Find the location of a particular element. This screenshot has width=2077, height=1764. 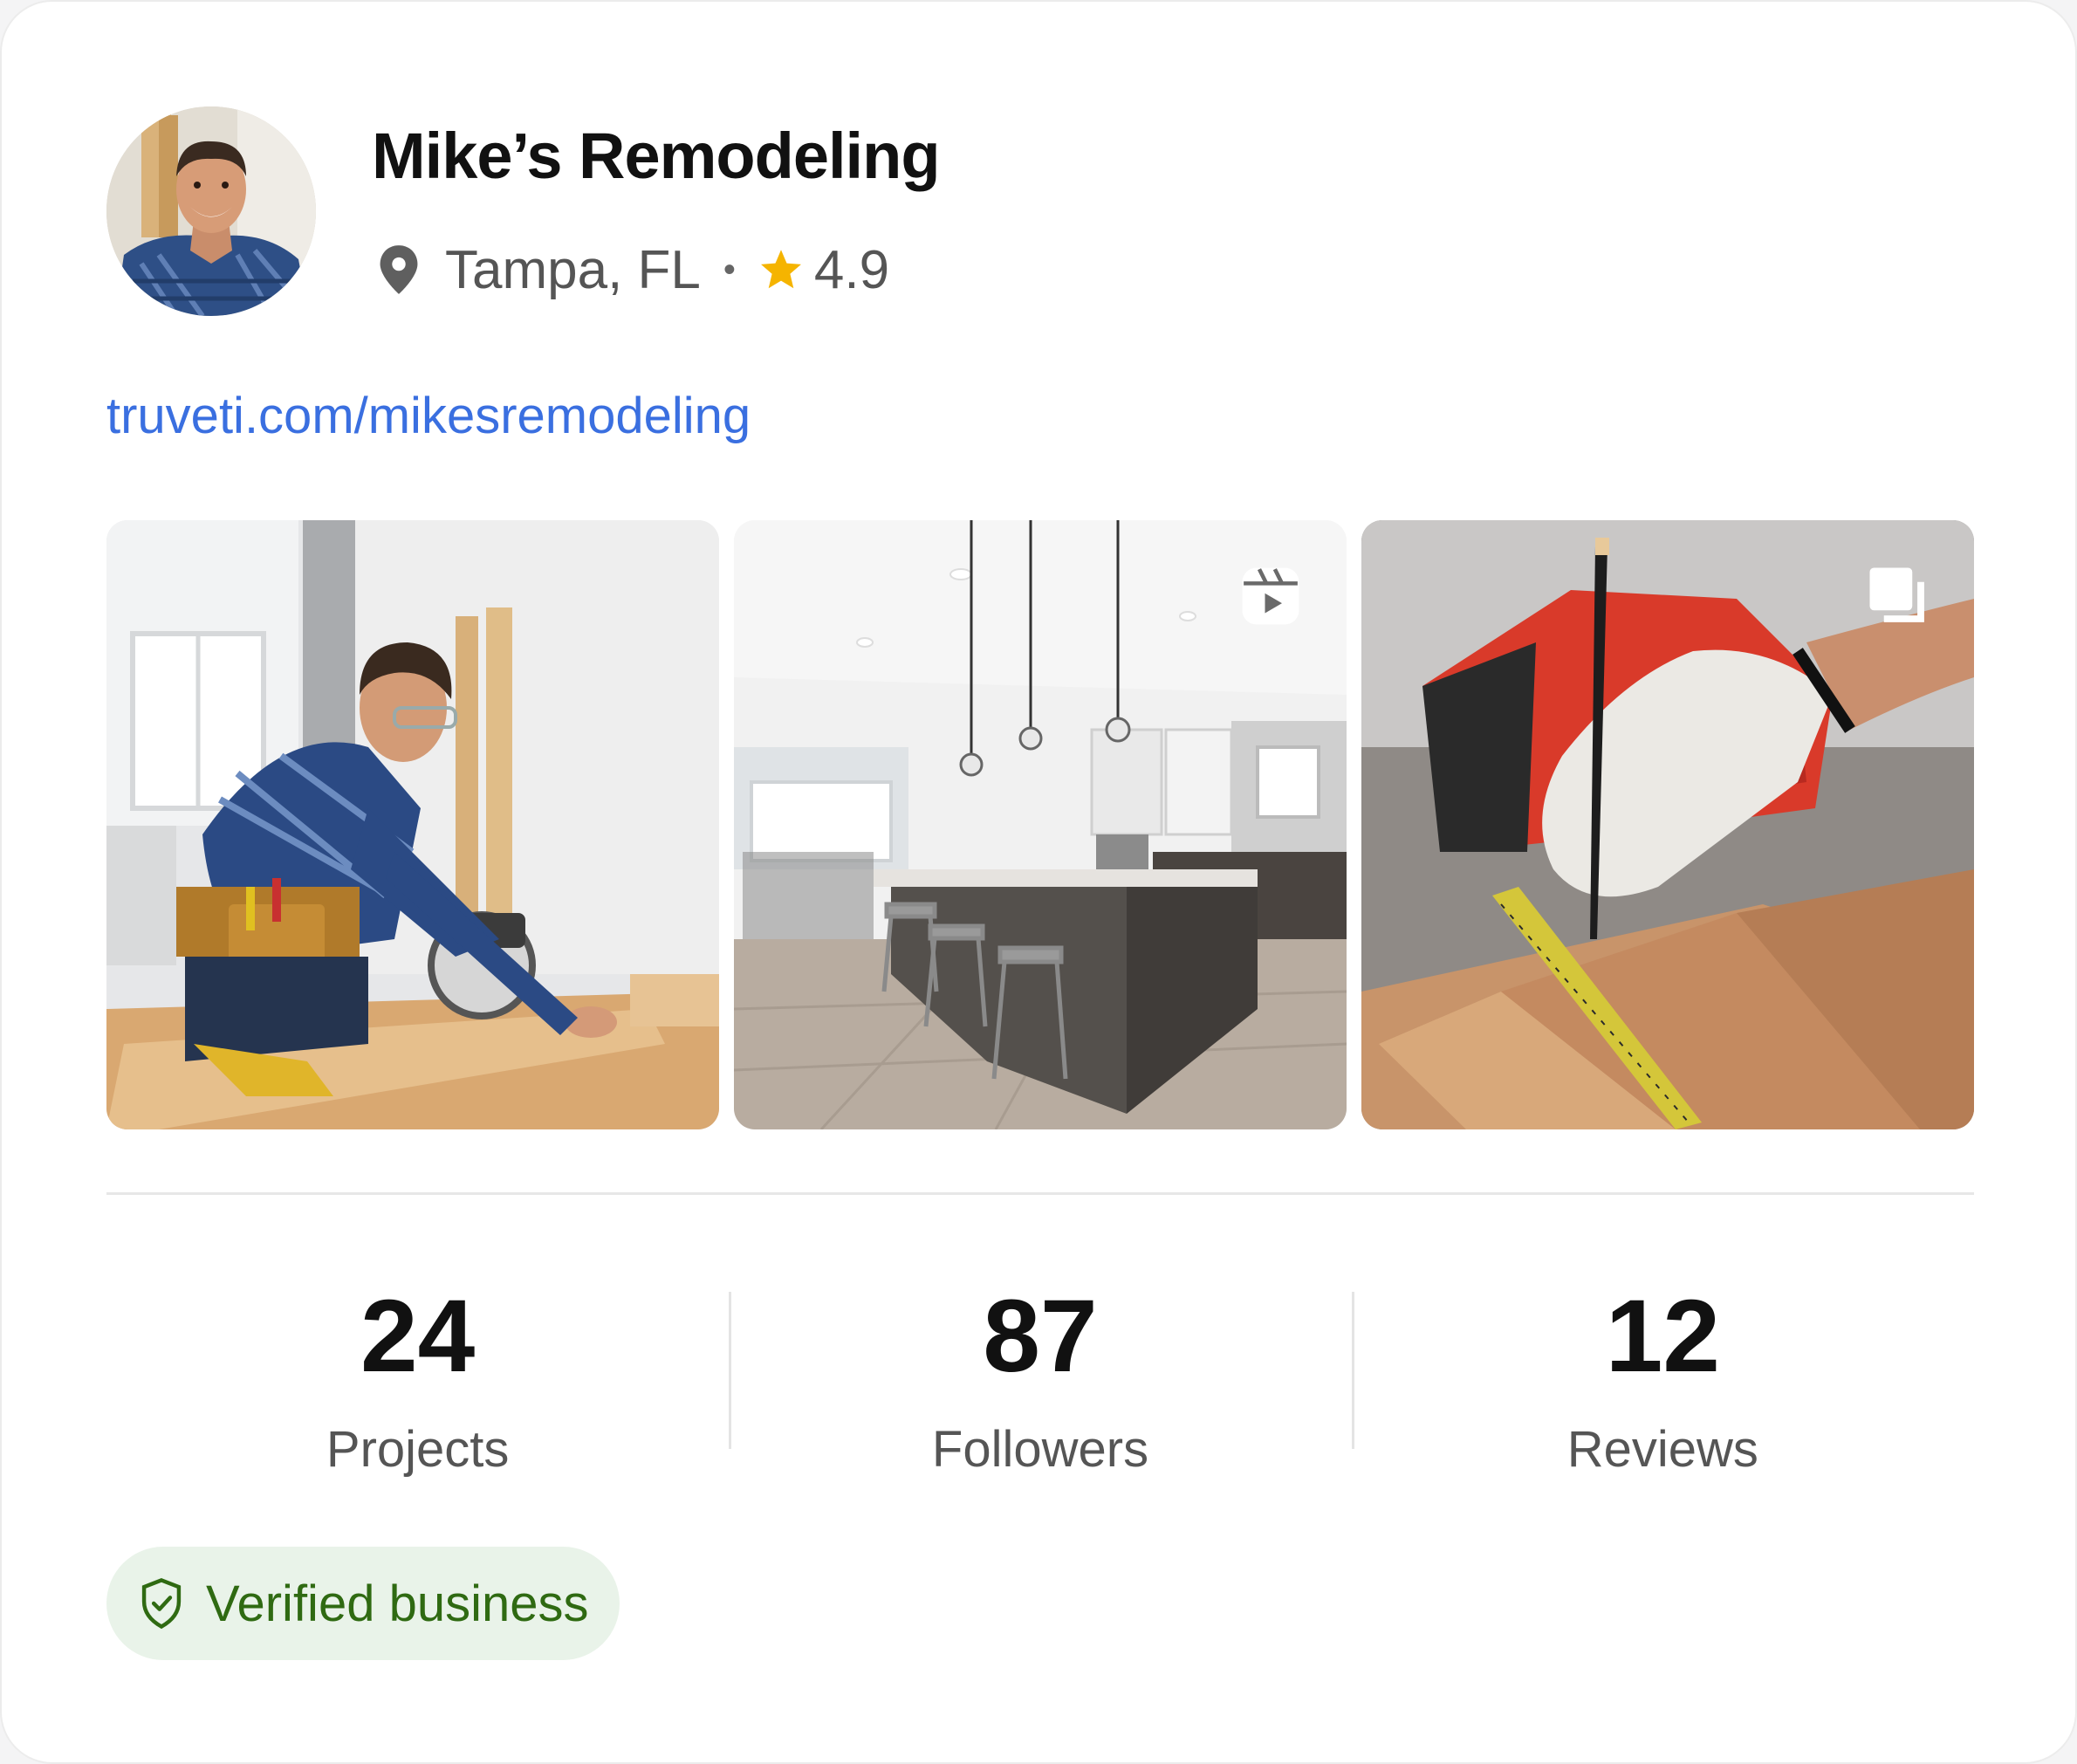

stats-row: 24 Projects 87 Followers 12 Reviews is located at coordinates (1040, 1389).